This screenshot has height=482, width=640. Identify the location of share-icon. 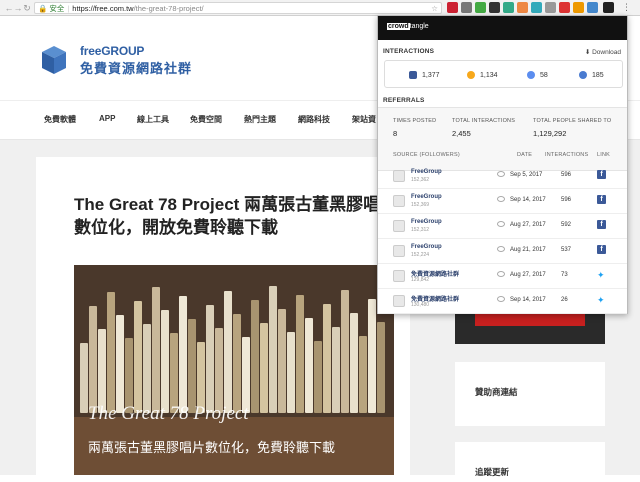
(583, 75).